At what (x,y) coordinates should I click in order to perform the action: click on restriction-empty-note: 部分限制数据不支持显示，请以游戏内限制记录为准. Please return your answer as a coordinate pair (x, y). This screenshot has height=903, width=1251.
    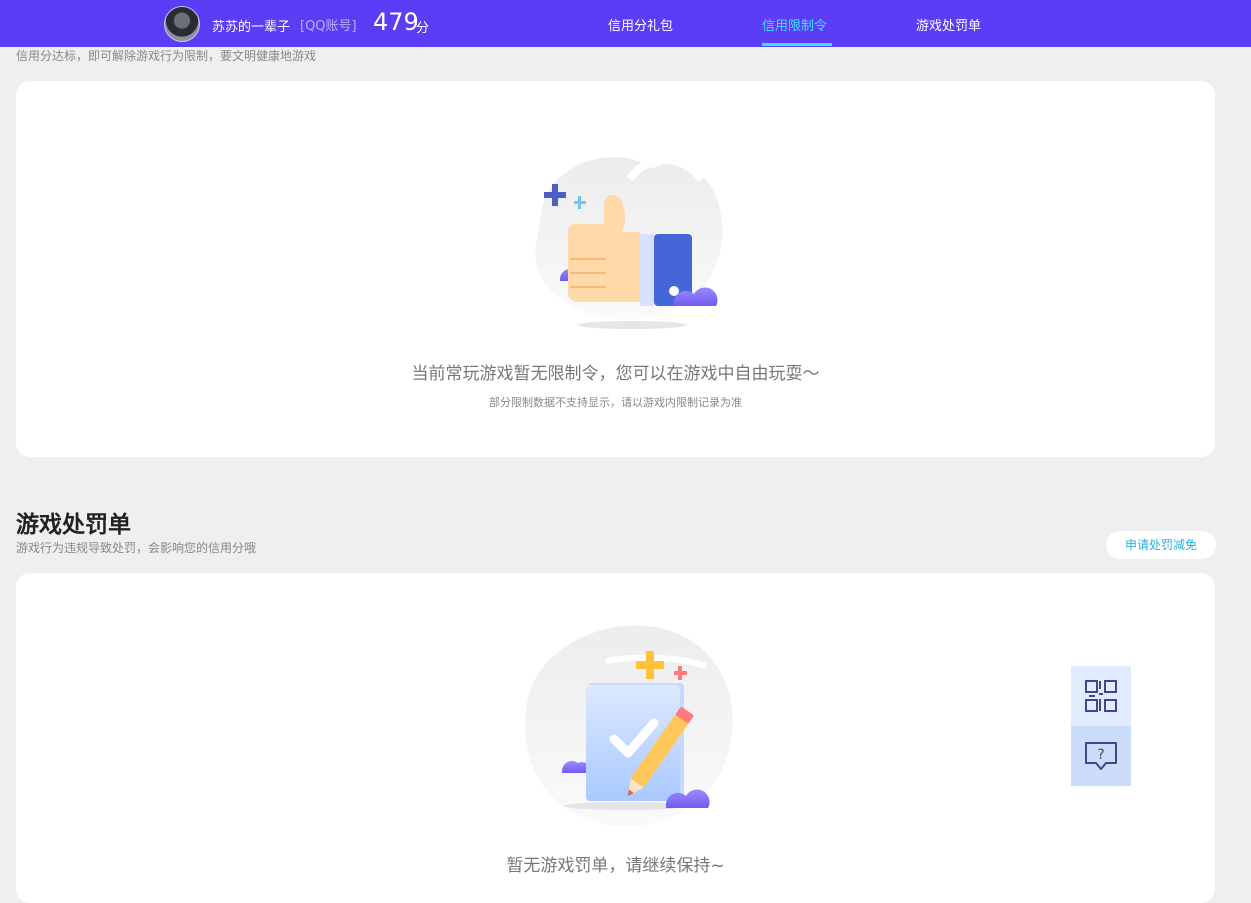
    Looking at the image, I should click on (615, 402).